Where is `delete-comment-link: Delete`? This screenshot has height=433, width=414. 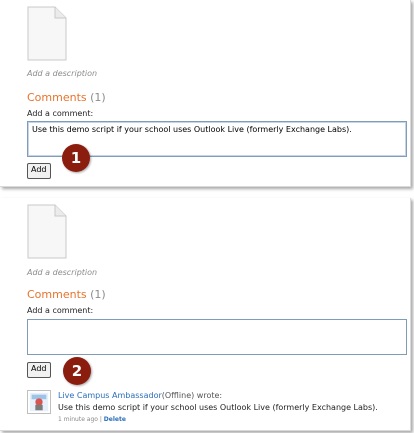 delete-comment-link: Delete is located at coordinates (115, 419).